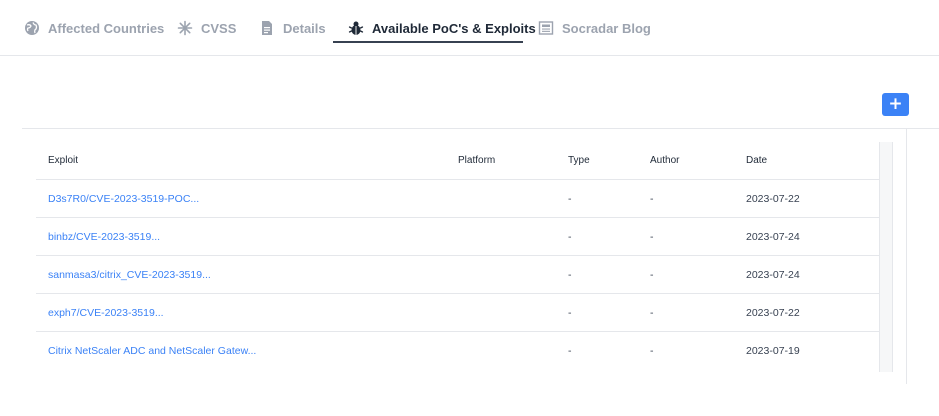  What do you see at coordinates (895, 104) in the screenshot?
I see `add-exploit-button: +` at bounding box center [895, 104].